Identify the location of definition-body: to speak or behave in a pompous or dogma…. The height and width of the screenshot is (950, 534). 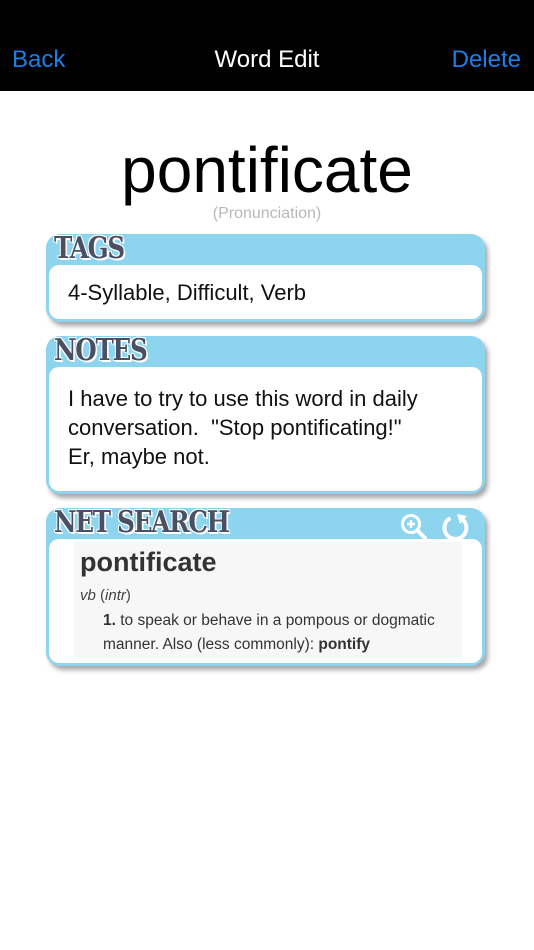
(269, 632).